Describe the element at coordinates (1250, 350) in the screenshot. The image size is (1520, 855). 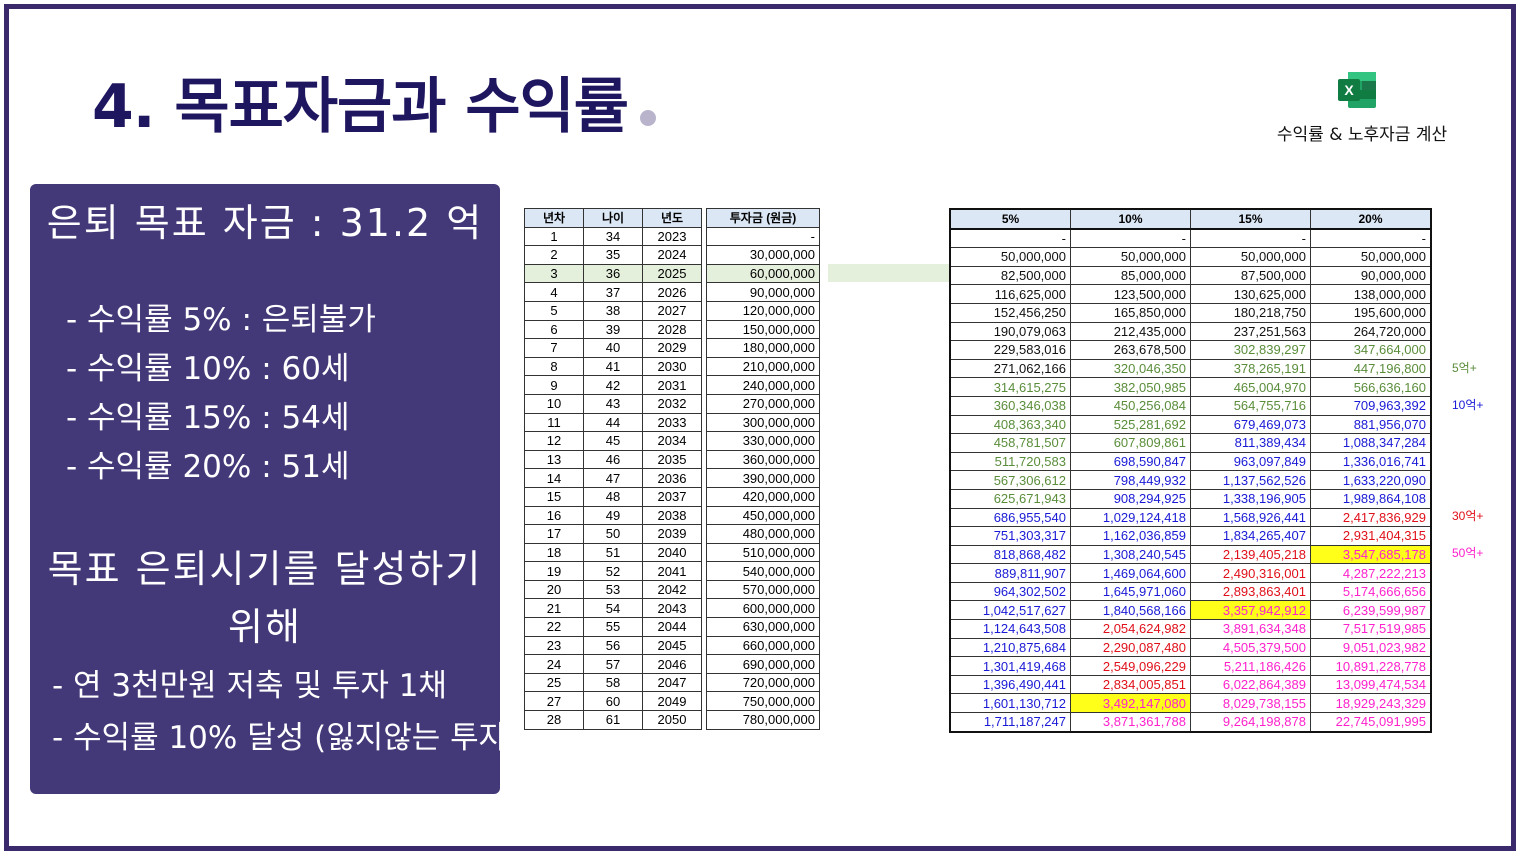
I see `table-cell: 302,839,297` at that location.